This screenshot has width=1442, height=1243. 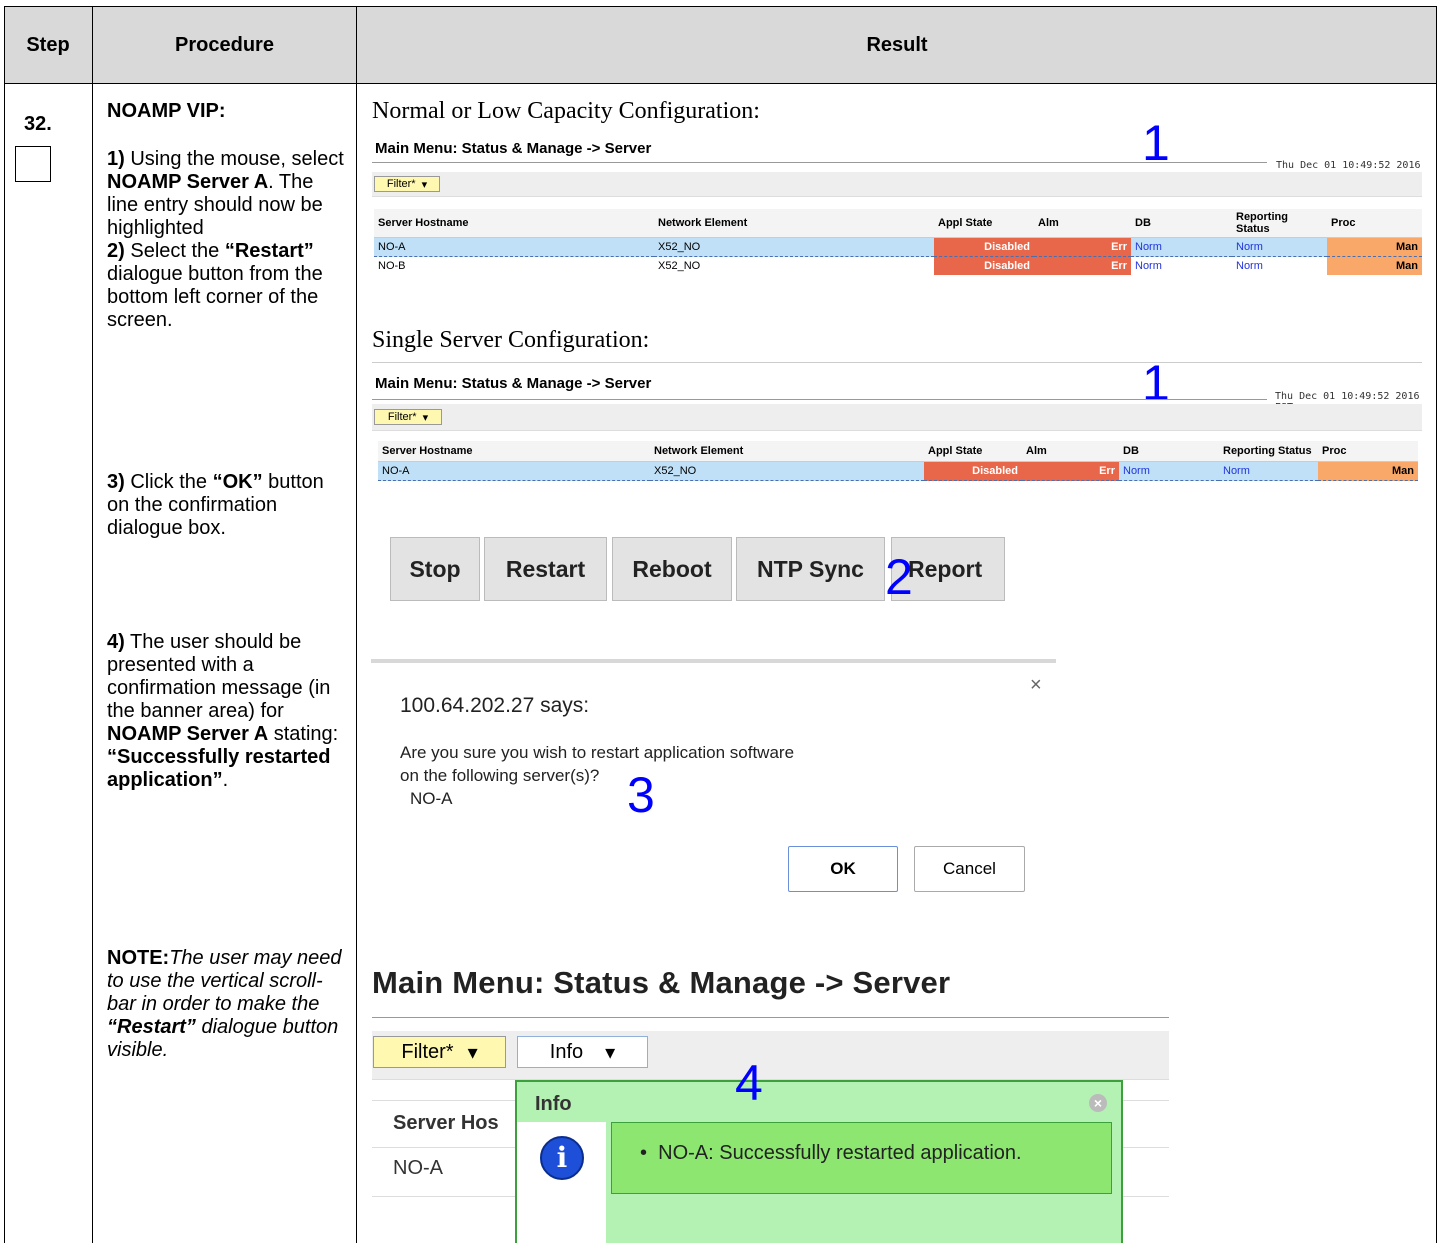 What do you see at coordinates (582, 1052) in the screenshot?
I see `info-button: Info ▾` at bounding box center [582, 1052].